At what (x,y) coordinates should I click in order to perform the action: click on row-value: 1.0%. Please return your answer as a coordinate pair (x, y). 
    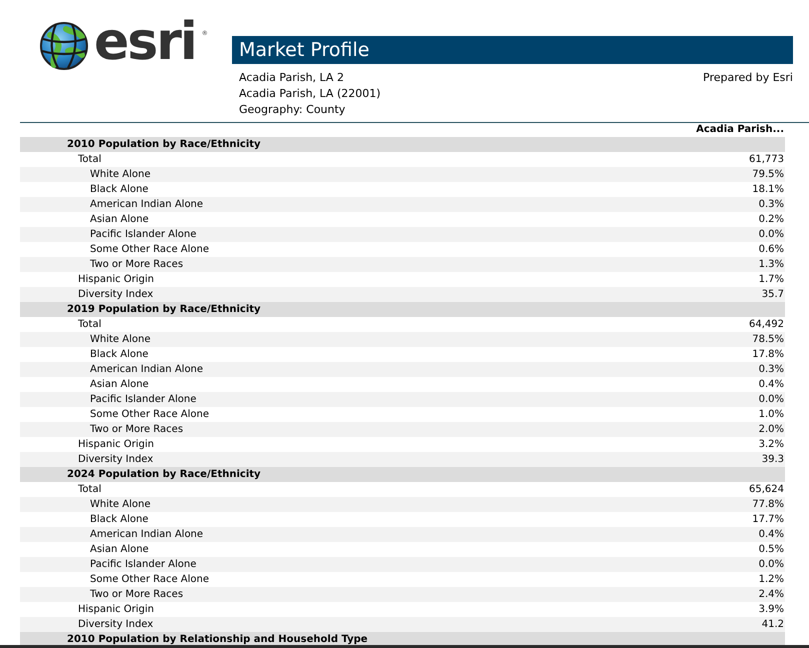
    Looking at the image, I should click on (771, 415).